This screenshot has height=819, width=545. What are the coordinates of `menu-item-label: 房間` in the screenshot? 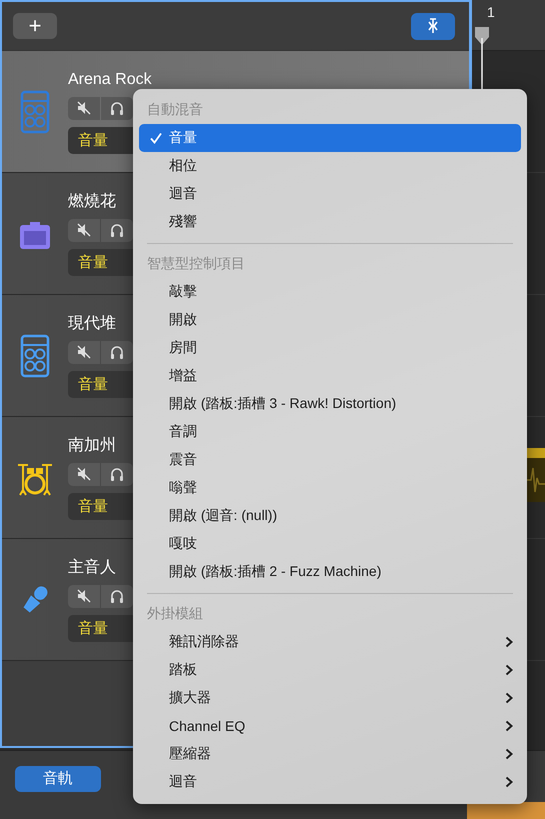 It's located at (183, 348).